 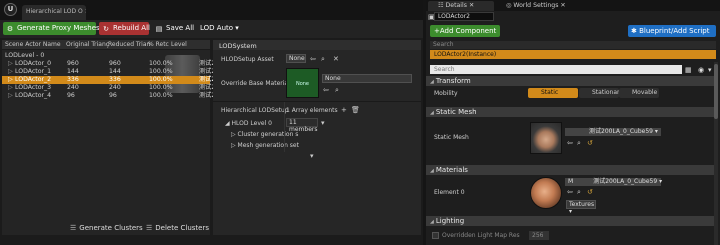 What do you see at coordinates (449, 192) in the screenshot?
I see `element-0-label: Element 0` at bounding box center [449, 192].